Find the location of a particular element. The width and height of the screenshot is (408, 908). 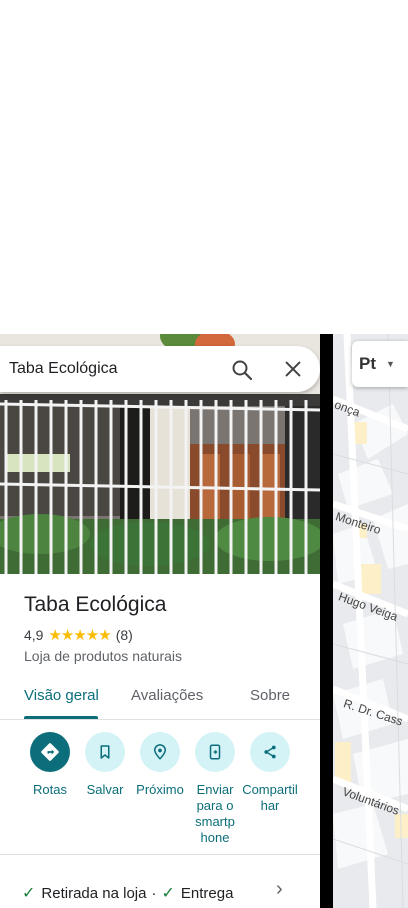

send-to-phone-label: Enviar para o smartphone is located at coordinates (215, 813).